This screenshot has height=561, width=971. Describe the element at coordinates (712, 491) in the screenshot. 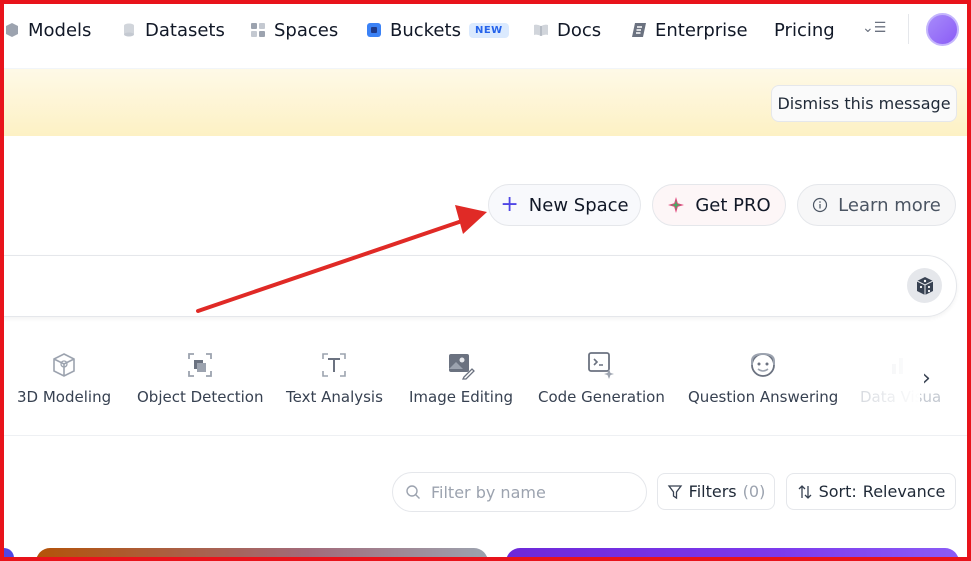

I see `filters-label: Filters` at that location.